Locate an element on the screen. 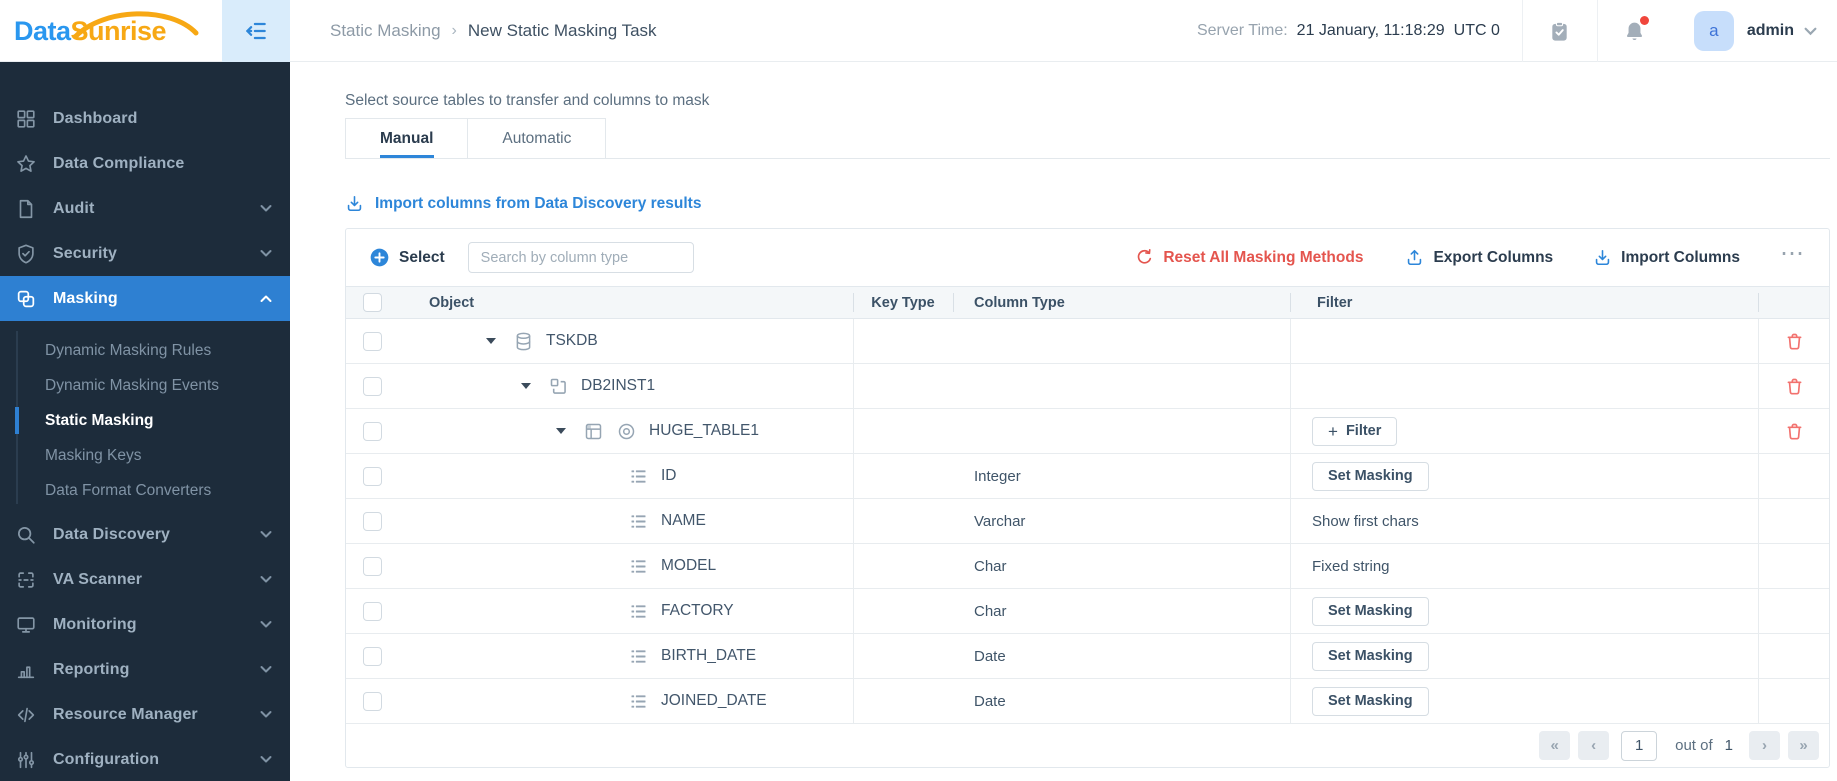  sidebar-item-dashboard: Dashboard is located at coordinates (145, 118).